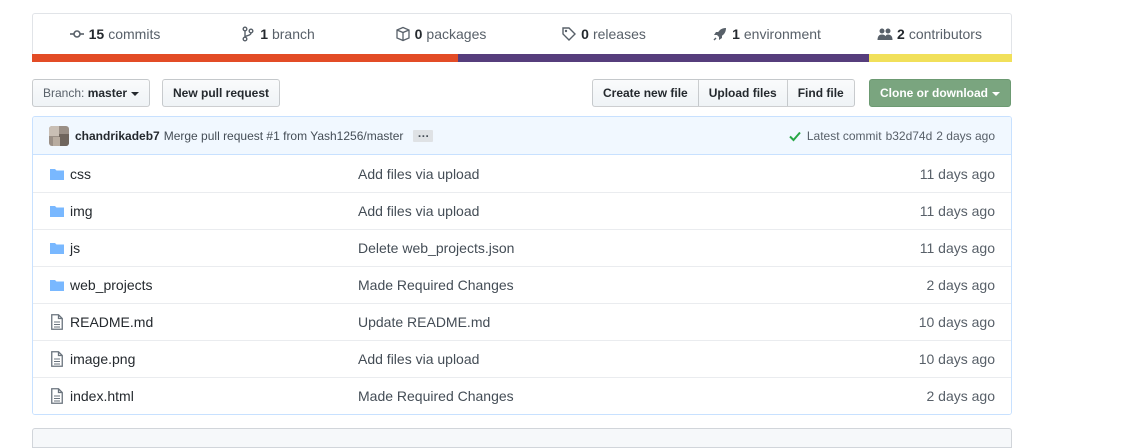 The image size is (1129, 448). Describe the element at coordinates (736, 34) in the screenshot. I see `stat-environments-count: 1` at that location.